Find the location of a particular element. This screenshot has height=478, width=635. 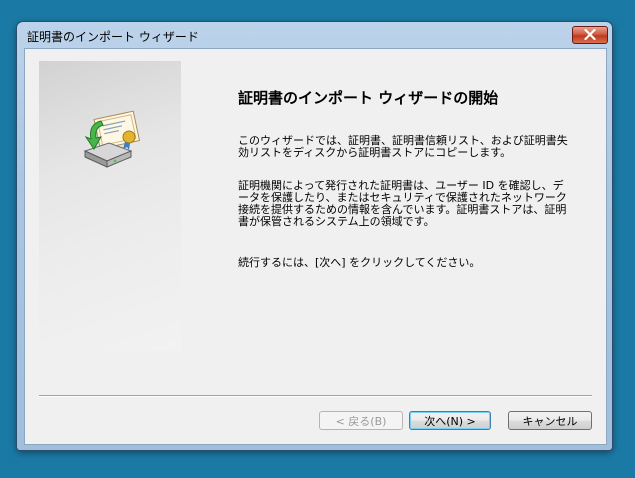

next-button: 次へ(N) > is located at coordinates (450, 420).